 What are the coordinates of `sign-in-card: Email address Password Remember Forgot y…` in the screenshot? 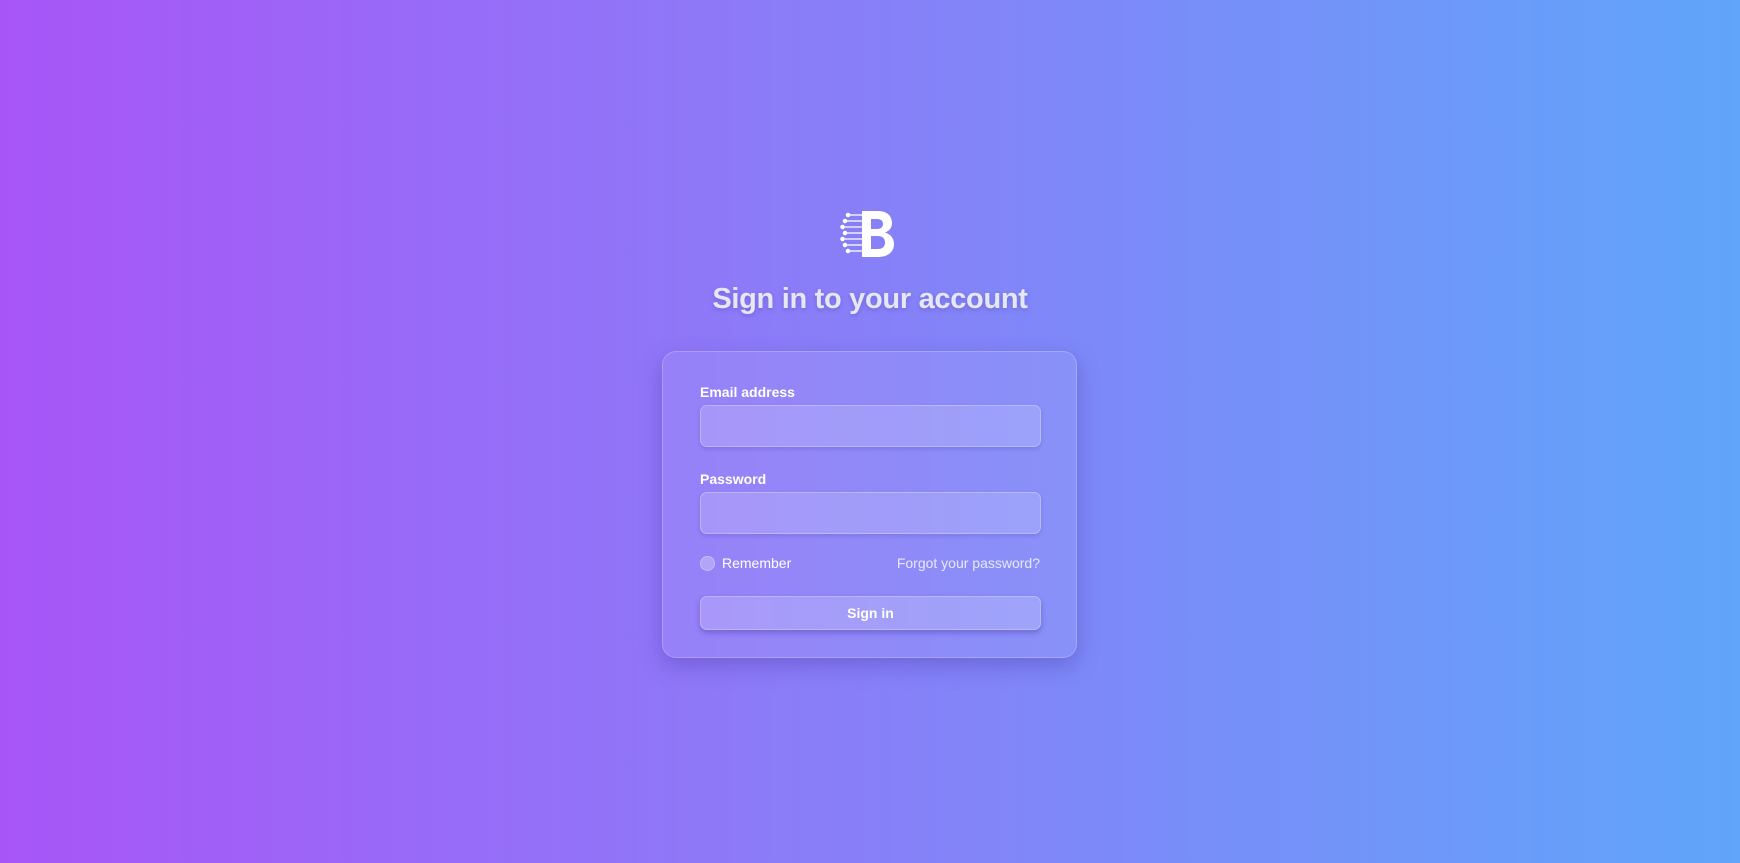 It's located at (869, 504).